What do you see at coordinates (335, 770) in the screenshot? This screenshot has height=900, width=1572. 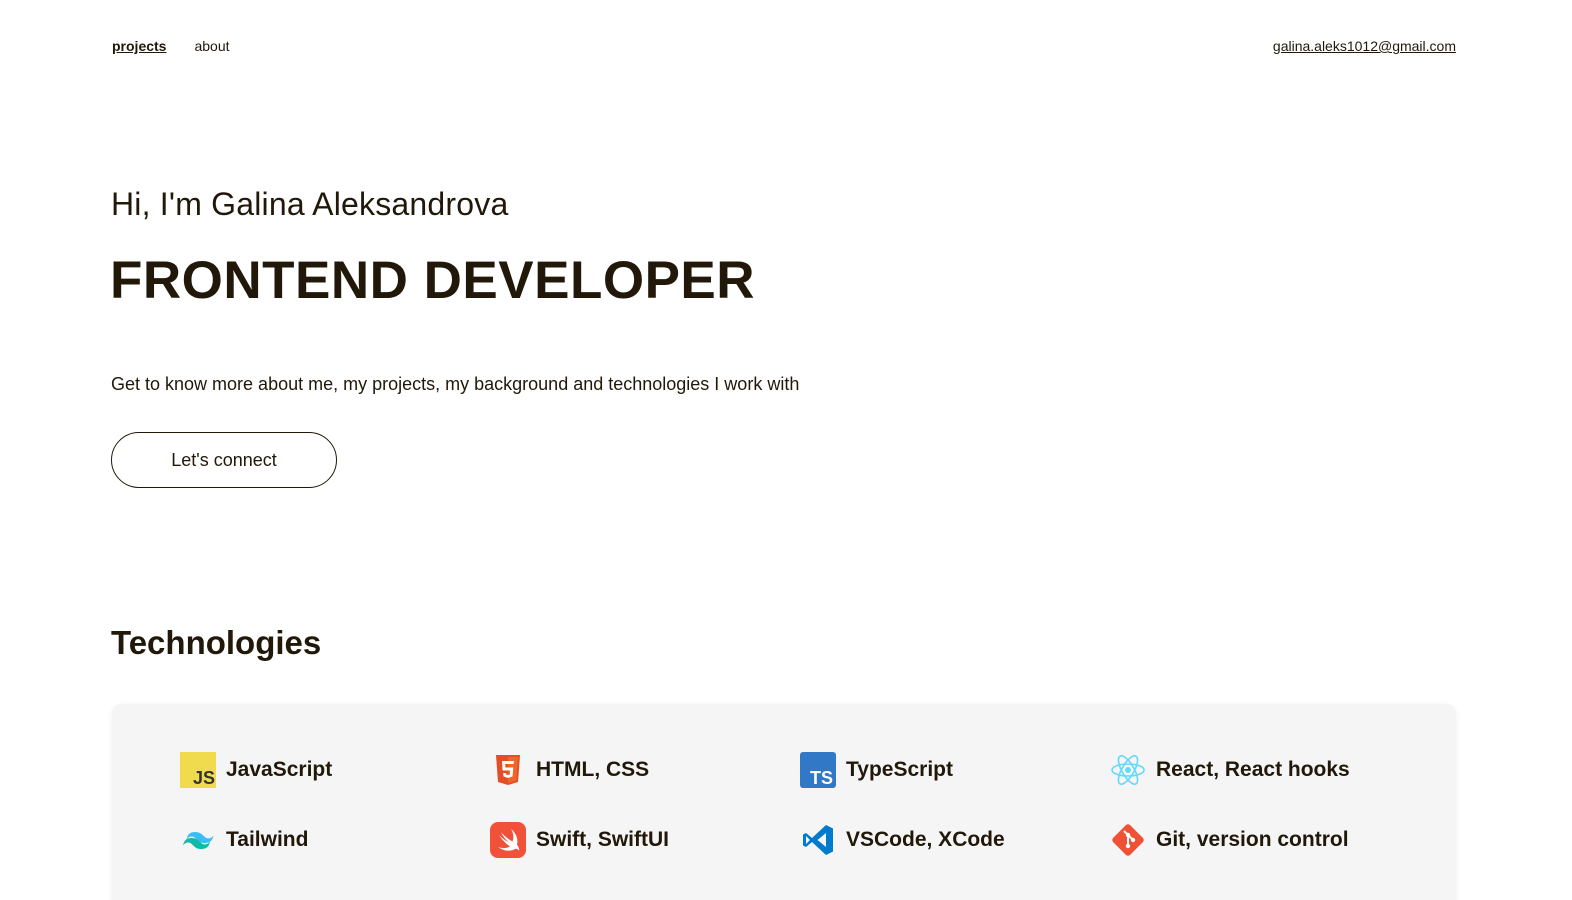 I see `tech-item-javascript: JS JavaScript` at bounding box center [335, 770].